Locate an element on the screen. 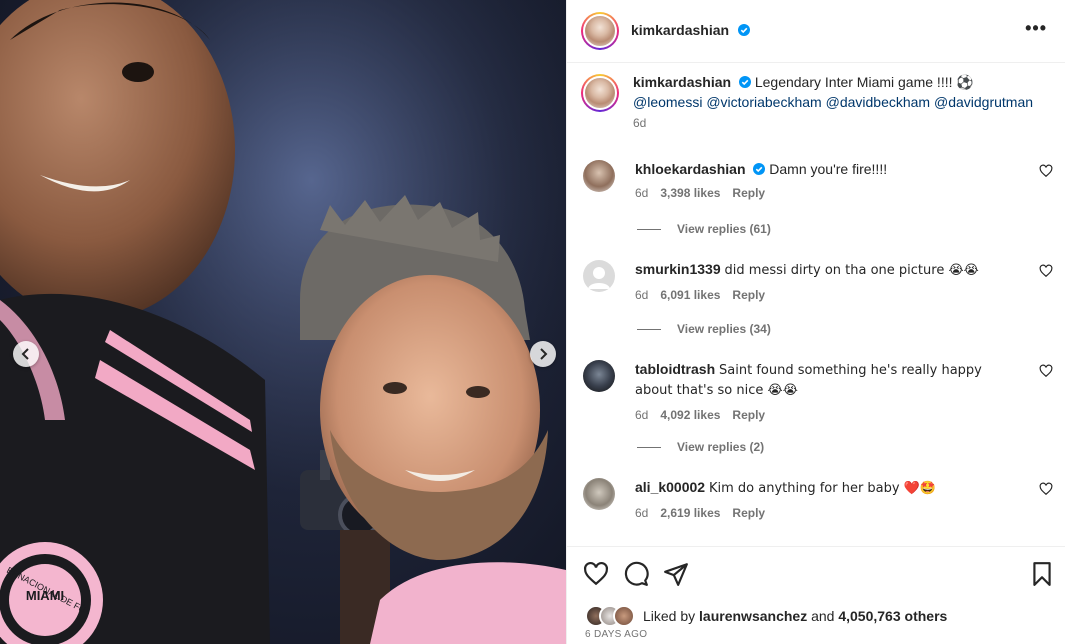 The image size is (1065, 644). mention-link: @victoriabeckham is located at coordinates (763, 102).